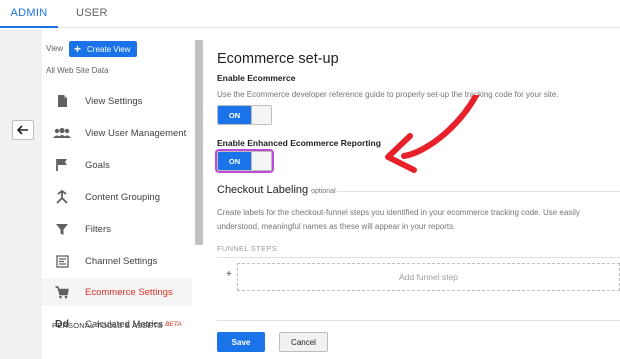 The height and width of the screenshot is (359, 620). I want to click on nav-item-label: View Settings, so click(114, 101).